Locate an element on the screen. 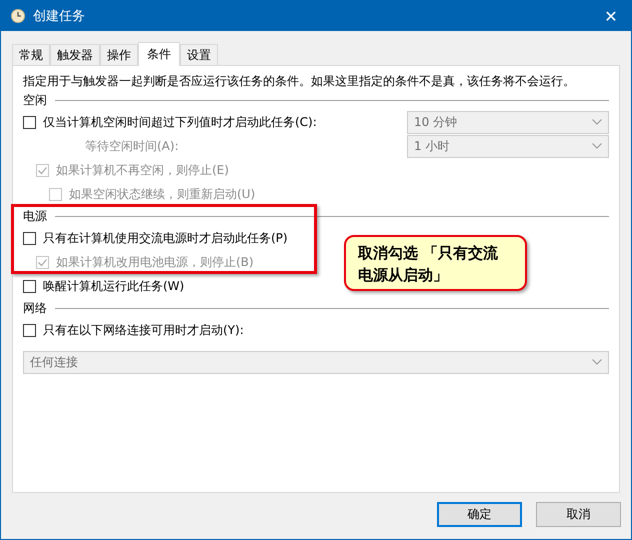 The width and height of the screenshot is (632, 540). checkbox: 只有在计算机使用交流电源时才启动此任务(P) is located at coordinates (155, 238).